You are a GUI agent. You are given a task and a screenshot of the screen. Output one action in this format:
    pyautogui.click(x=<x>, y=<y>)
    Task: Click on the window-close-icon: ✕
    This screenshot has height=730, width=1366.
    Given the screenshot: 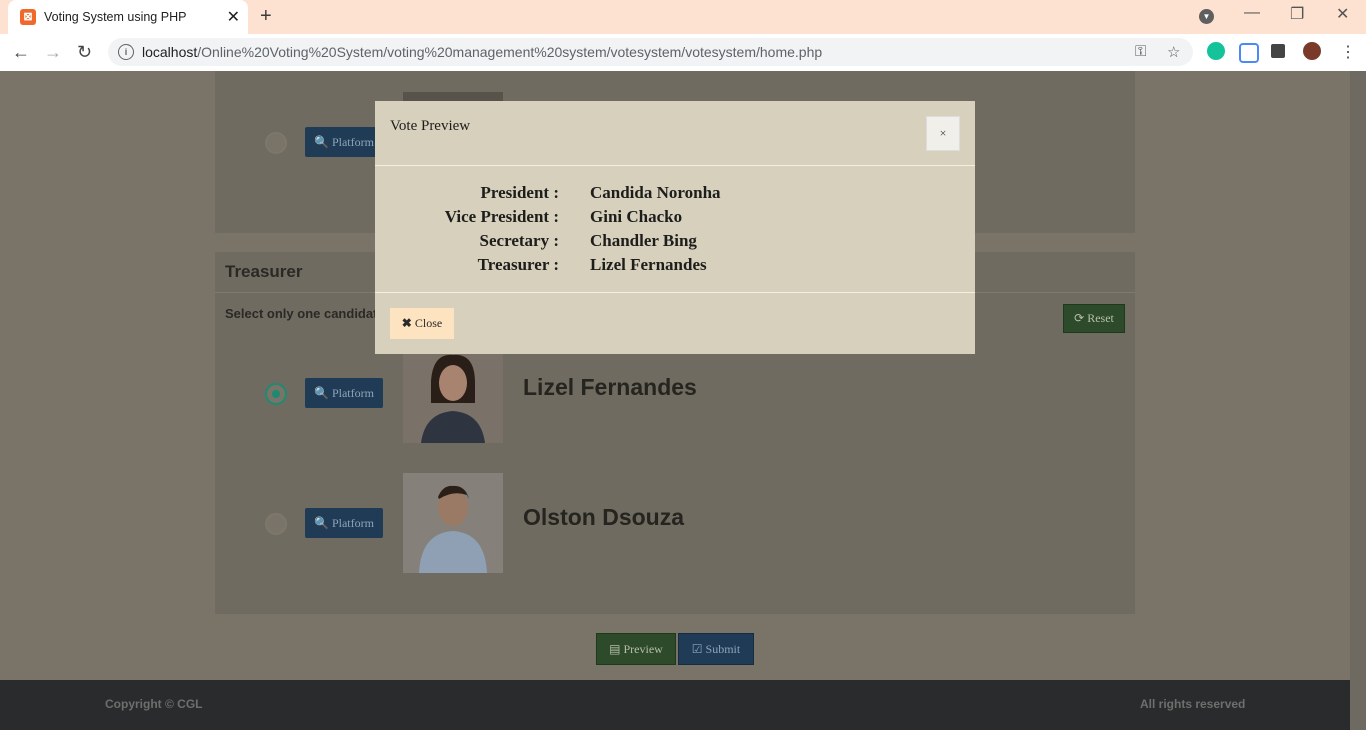 What is the action you would take?
    pyautogui.click(x=1342, y=14)
    